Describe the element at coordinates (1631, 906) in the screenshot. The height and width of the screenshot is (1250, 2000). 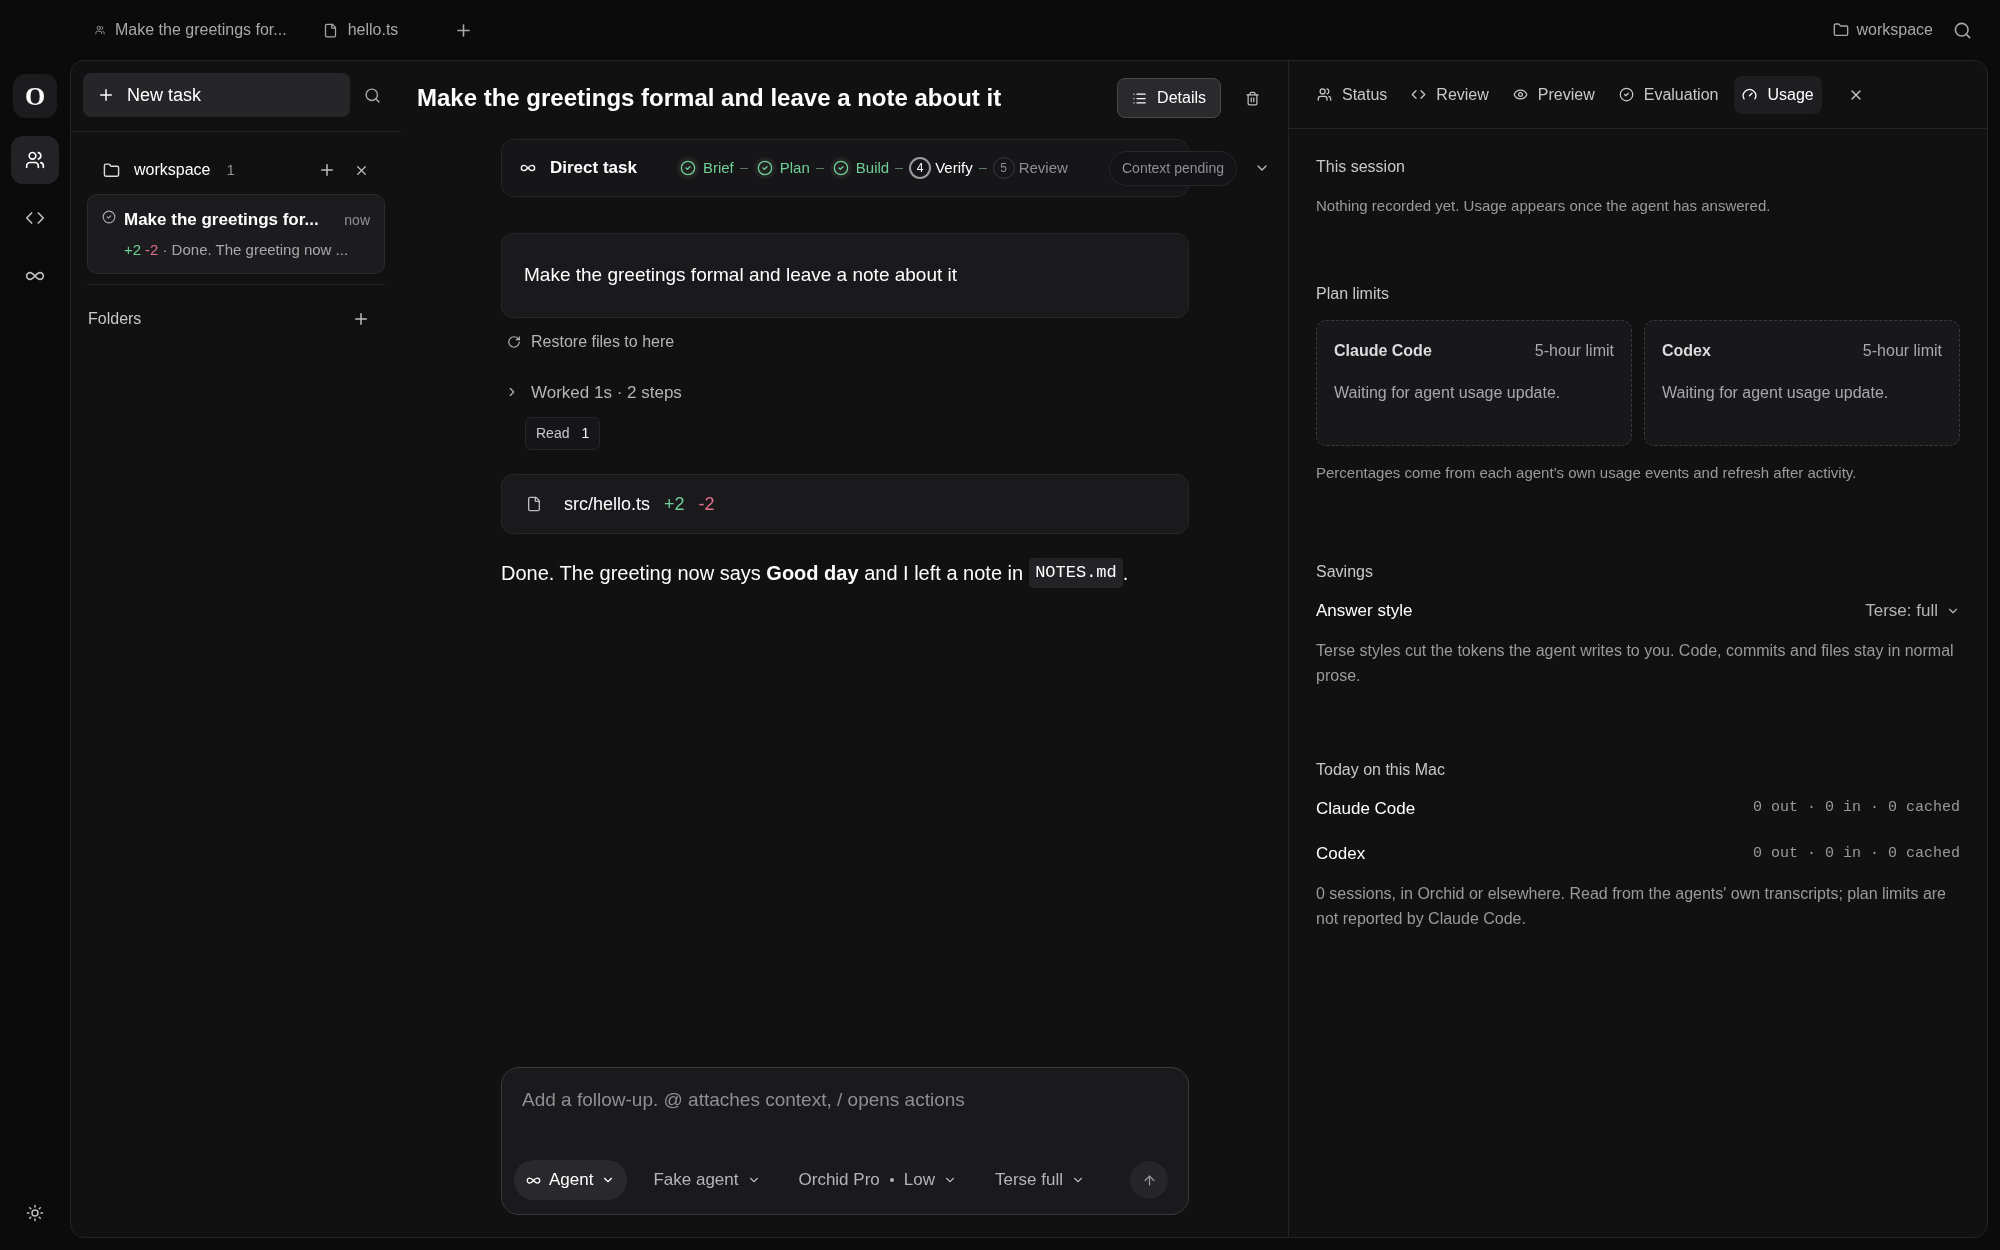
I see `today-note: 0 sessions, in Orchid or elsewhere. Read from the agents' own transcripts; plan limits are not reported by Claude Code.` at that location.